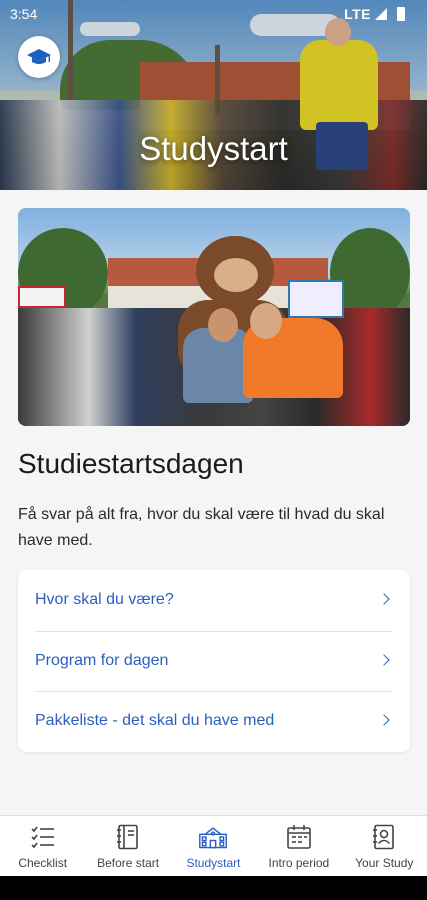  I want to click on link-label: Hvor skal du være?, so click(104, 600).